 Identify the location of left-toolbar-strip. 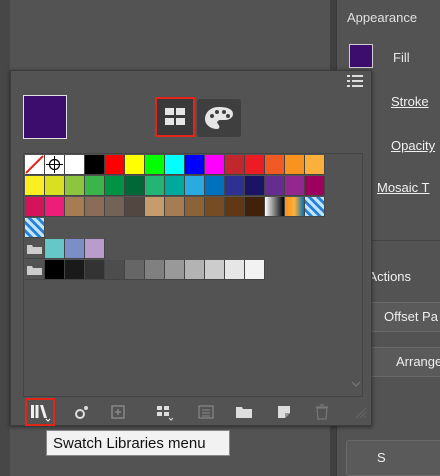
(5, 238).